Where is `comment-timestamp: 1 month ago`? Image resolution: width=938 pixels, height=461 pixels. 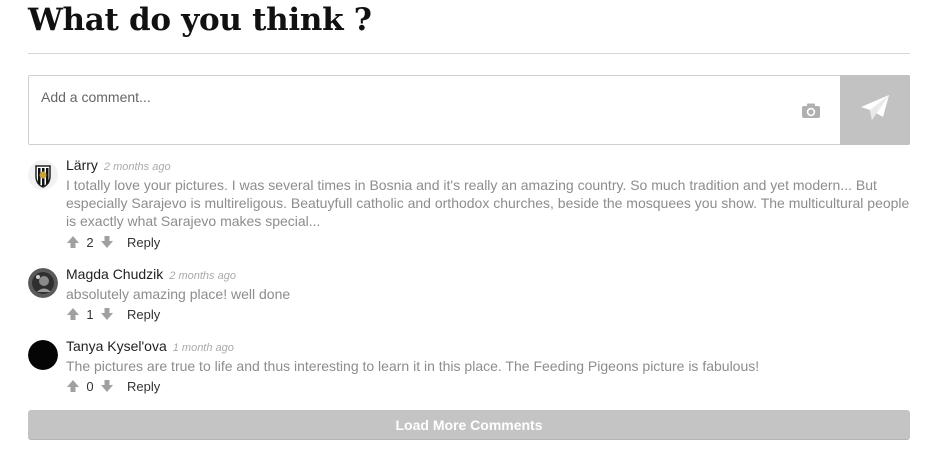
comment-timestamp: 1 month ago is located at coordinates (203, 348).